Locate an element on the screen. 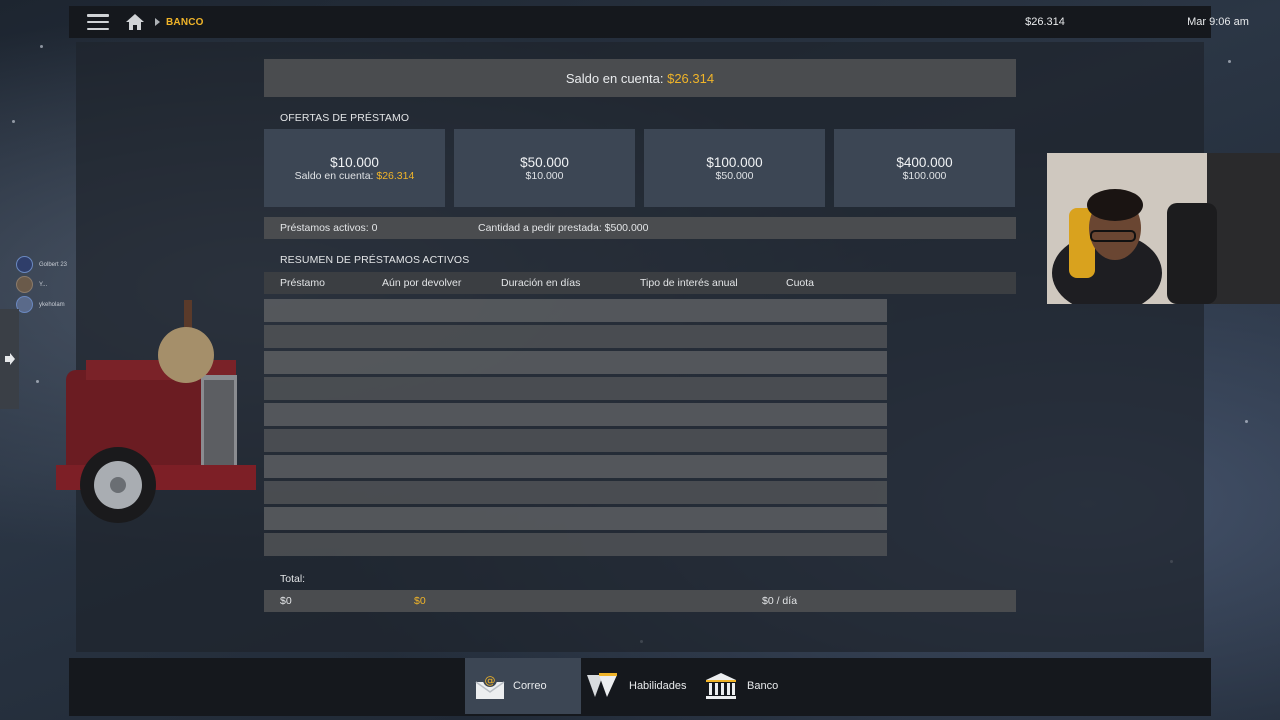 The height and width of the screenshot is (720, 1280). column-header-loan: Préstamo is located at coordinates (302, 283).